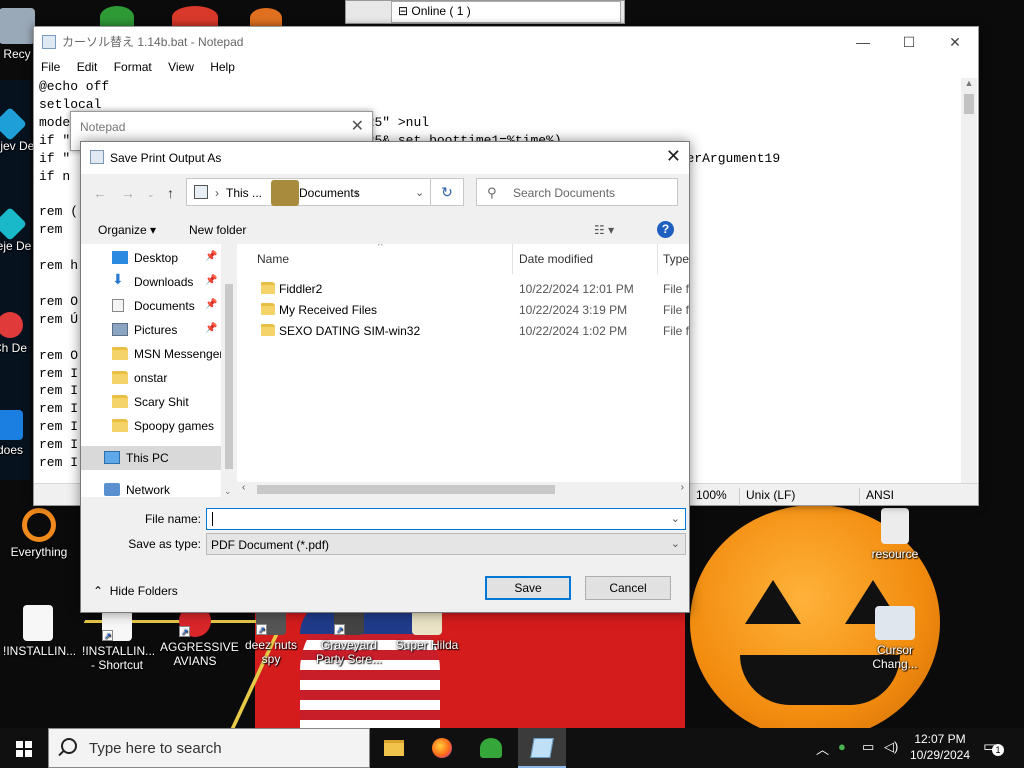  What do you see at coordinates (266, 18) in the screenshot?
I see `app-icon` at bounding box center [266, 18].